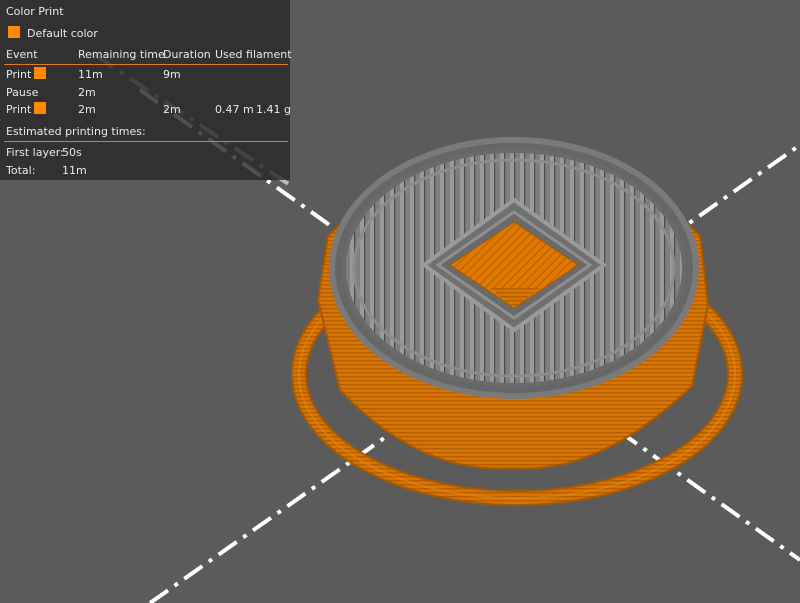 The width and height of the screenshot is (800, 603). What do you see at coordinates (253, 54) in the screenshot?
I see `column-header-used-filament: Used filament` at bounding box center [253, 54].